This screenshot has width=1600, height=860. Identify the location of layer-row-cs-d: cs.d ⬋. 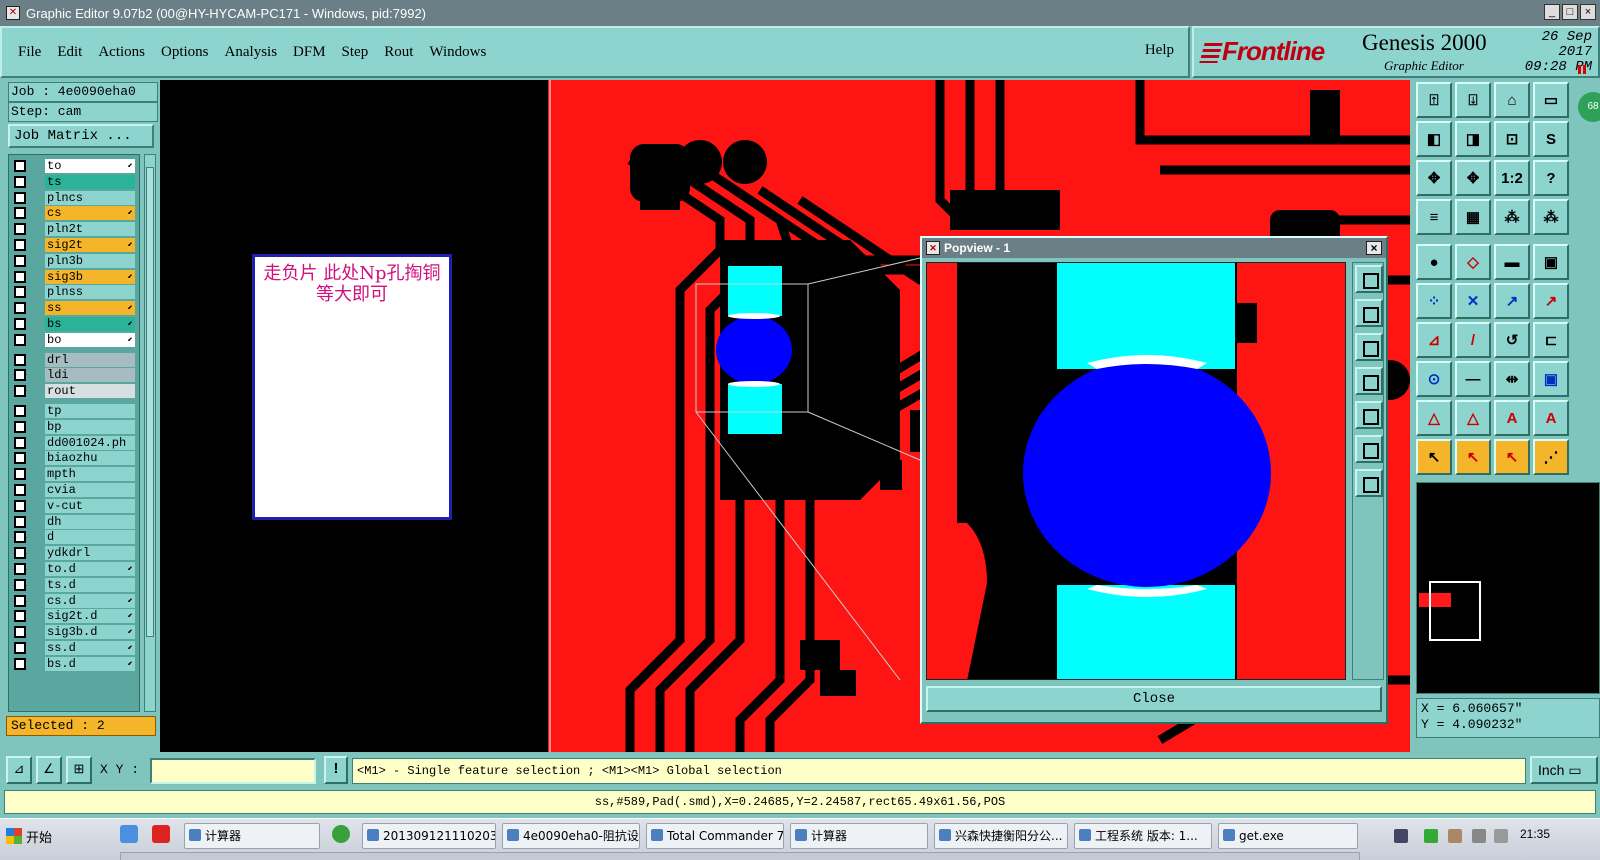
(74, 600).